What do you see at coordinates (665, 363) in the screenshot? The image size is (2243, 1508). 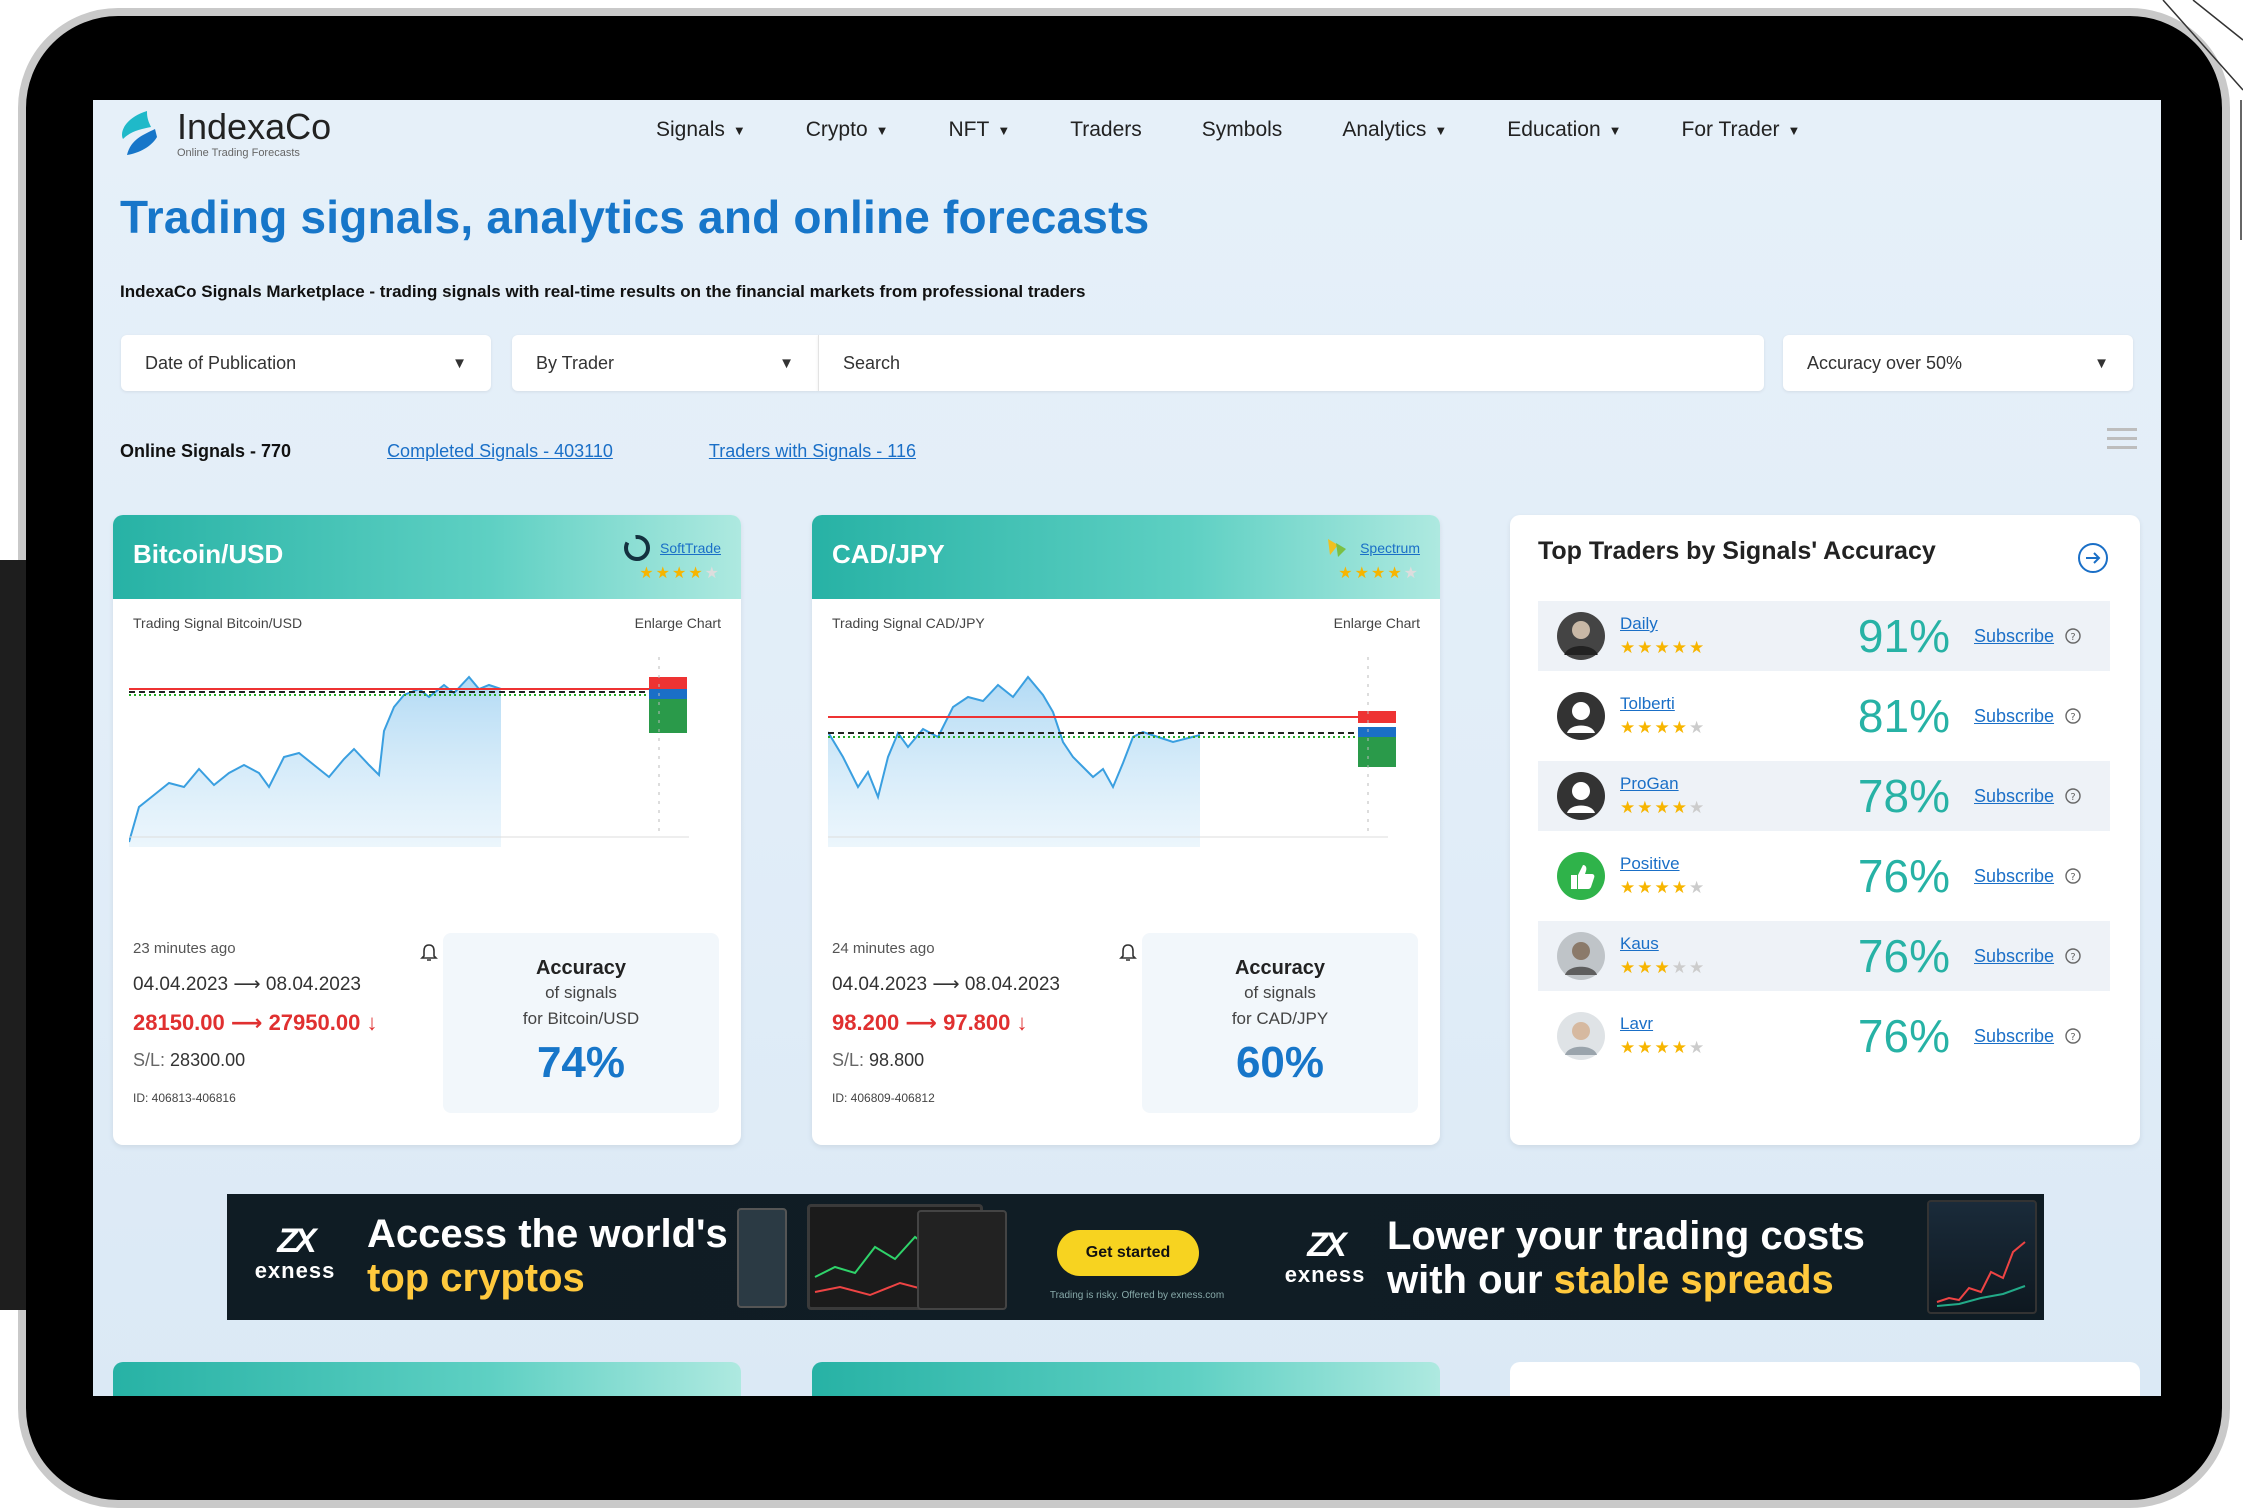 I see `trader-filter-select: By Trader ▼` at bounding box center [665, 363].